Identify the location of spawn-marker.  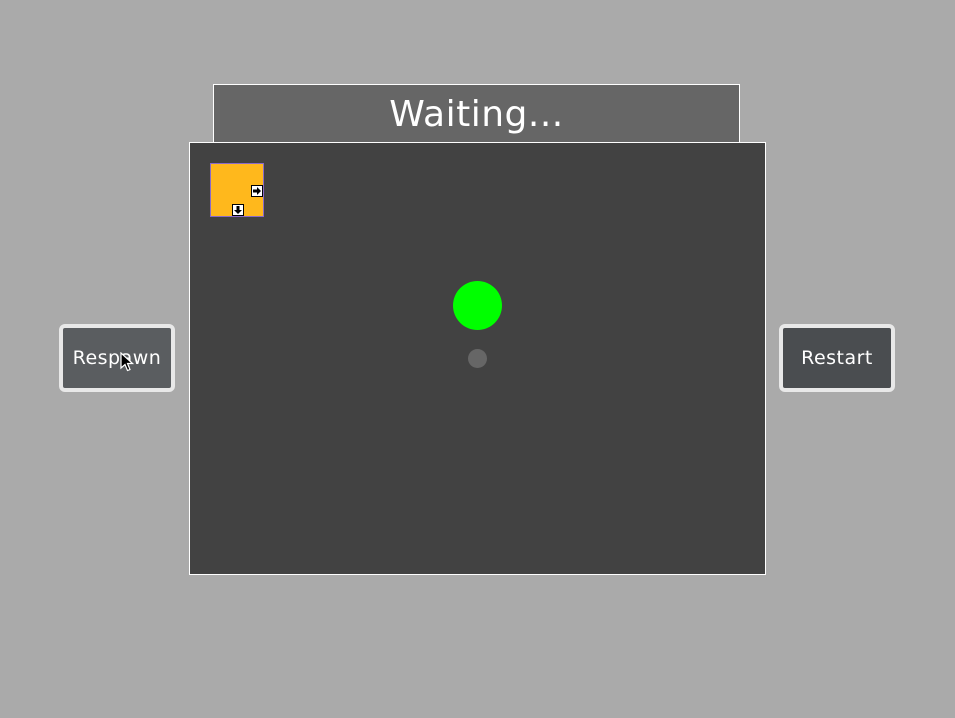
(477, 358).